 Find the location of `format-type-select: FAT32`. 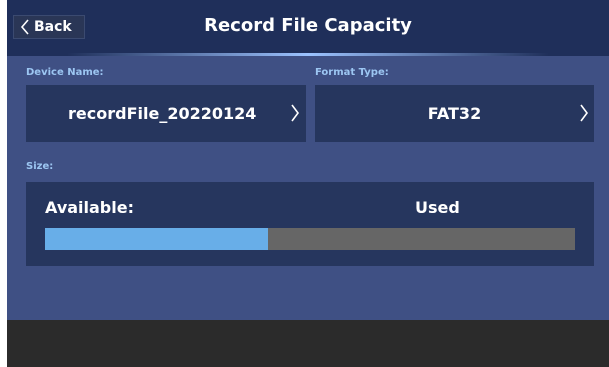

format-type-select: FAT32 is located at coordinates (454, 113).